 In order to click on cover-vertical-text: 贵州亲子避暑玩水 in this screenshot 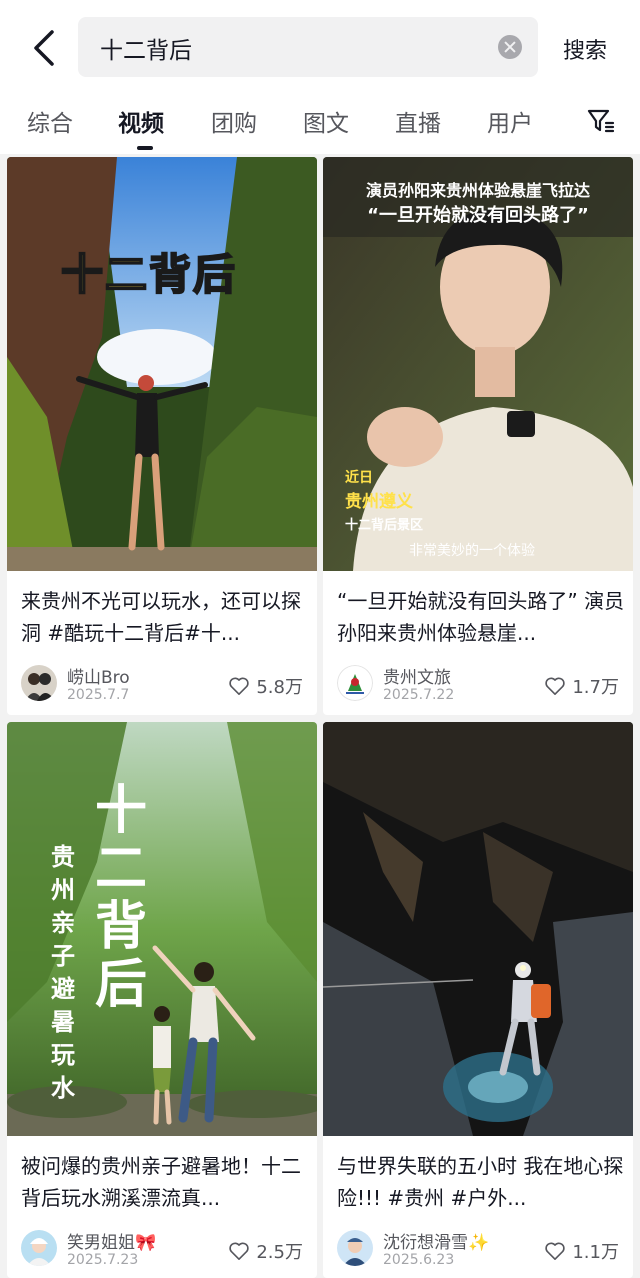, I will do `click(63, 972)`.